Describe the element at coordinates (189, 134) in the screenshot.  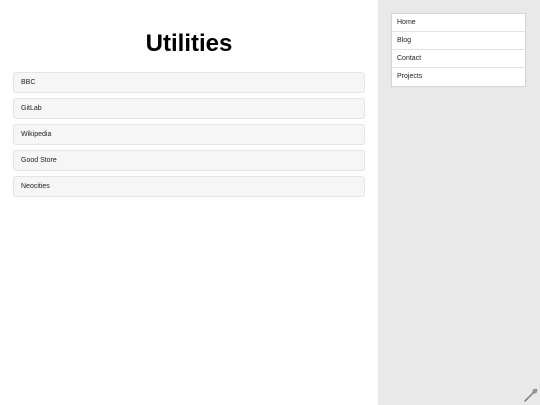
I see `link-item-wikipedia: Wikipedia` at that location.